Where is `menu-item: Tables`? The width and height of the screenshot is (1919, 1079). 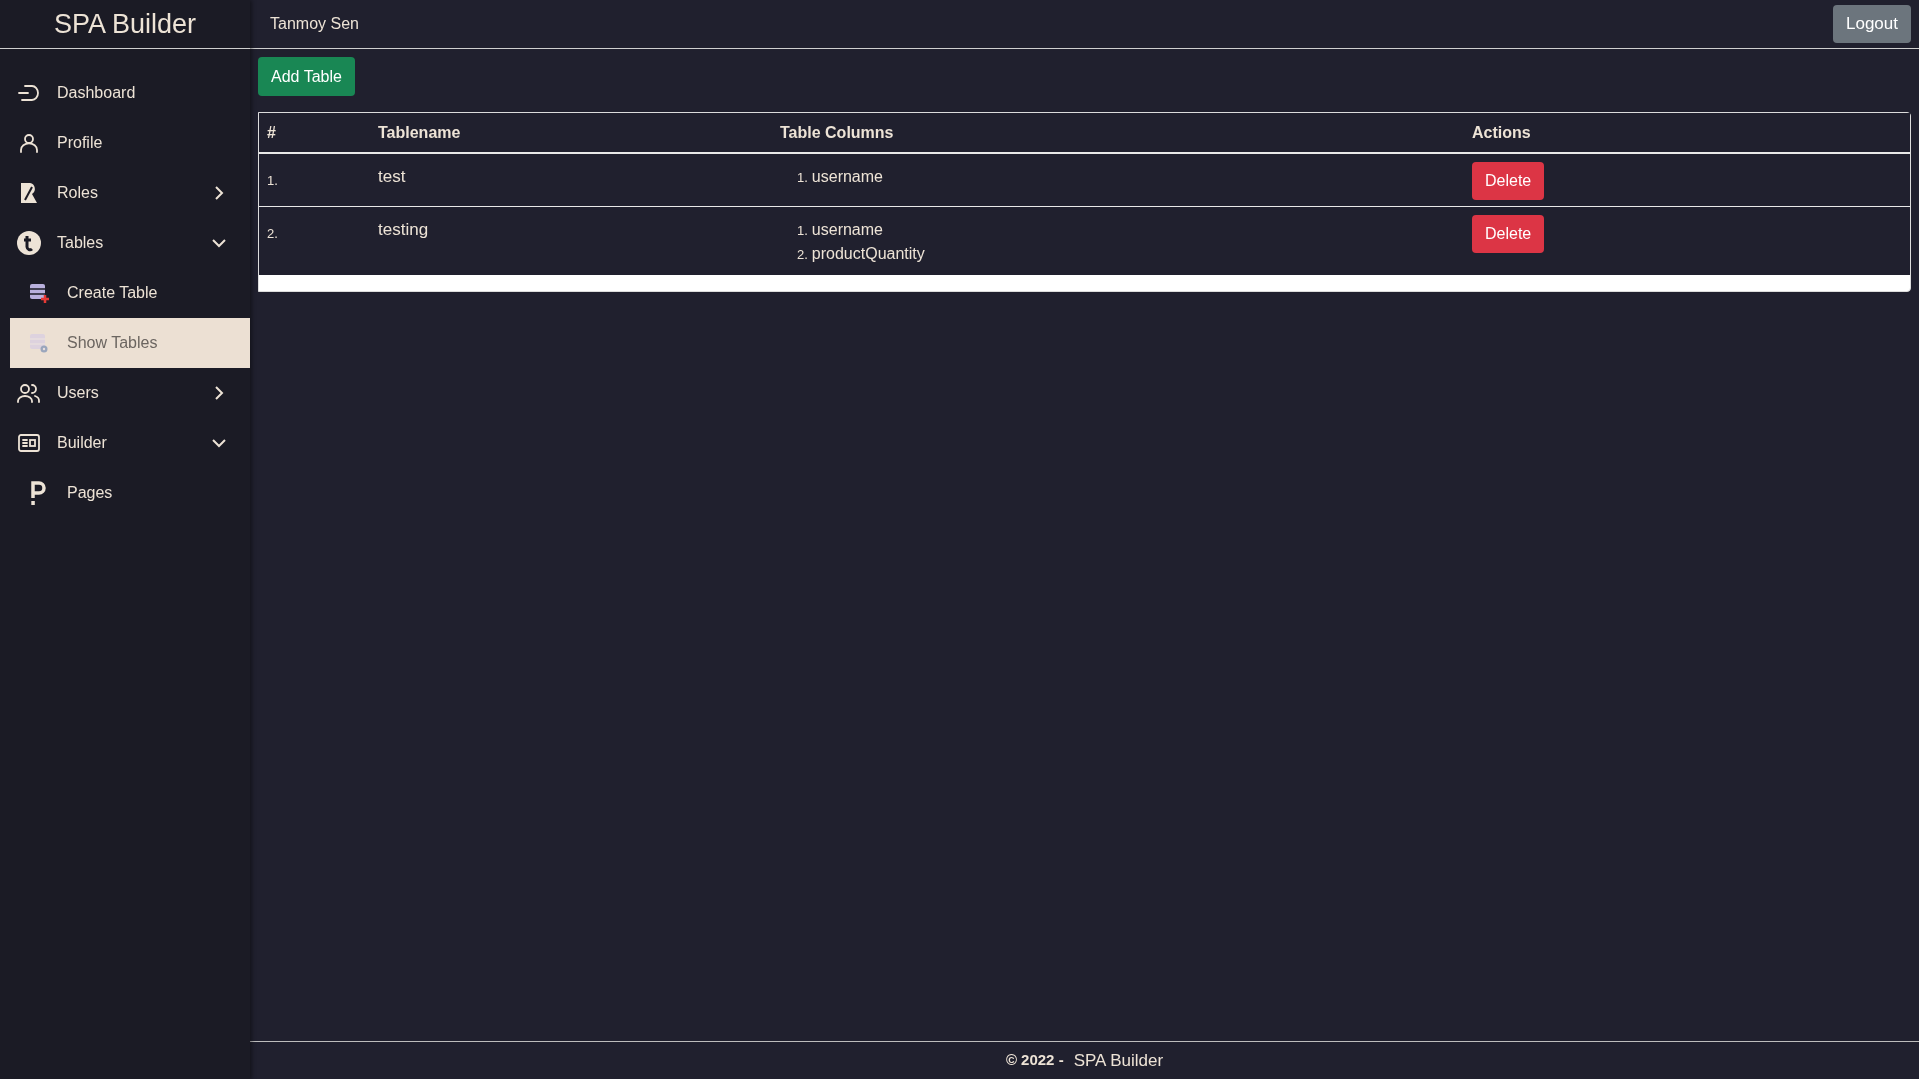
menu-item: Tables is located at coordinates (130, 243).